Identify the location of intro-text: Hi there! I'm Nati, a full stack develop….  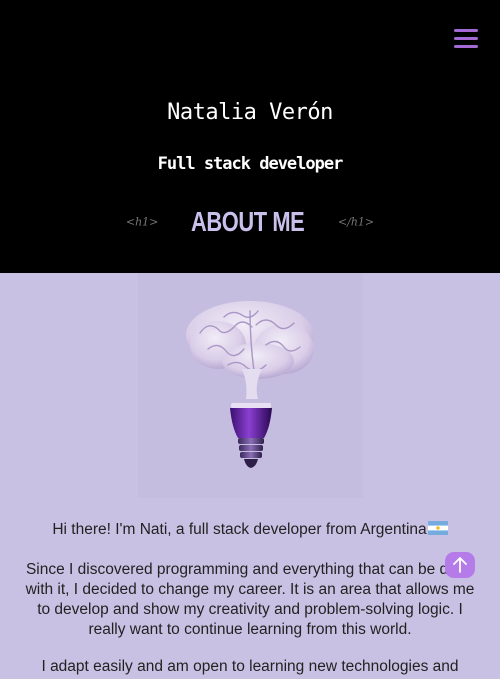
(239, 529).